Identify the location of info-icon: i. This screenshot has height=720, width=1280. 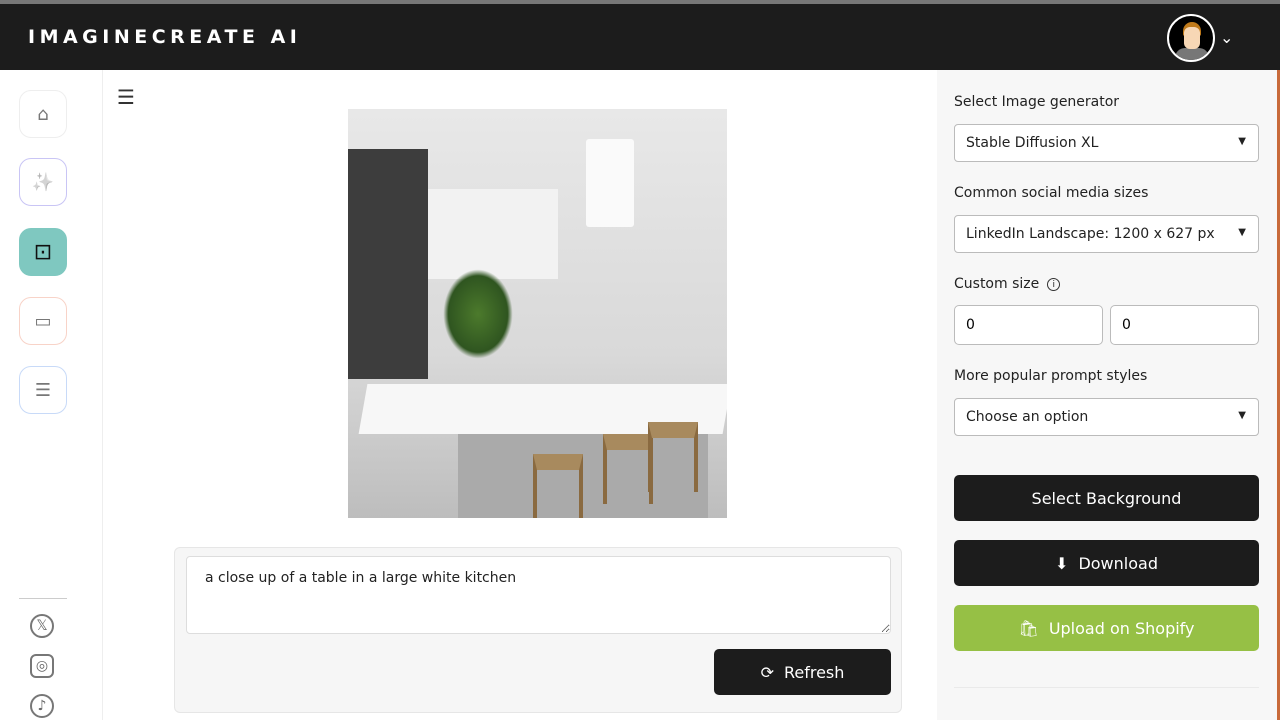
(1054, 284).